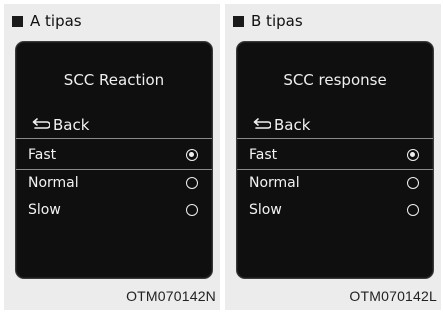 The image size is (443, 312). What do you see at coordinates (114, 80) in the screenshot?
I see `screen-title: SCC Reaction` at bounding box center [114, 80].